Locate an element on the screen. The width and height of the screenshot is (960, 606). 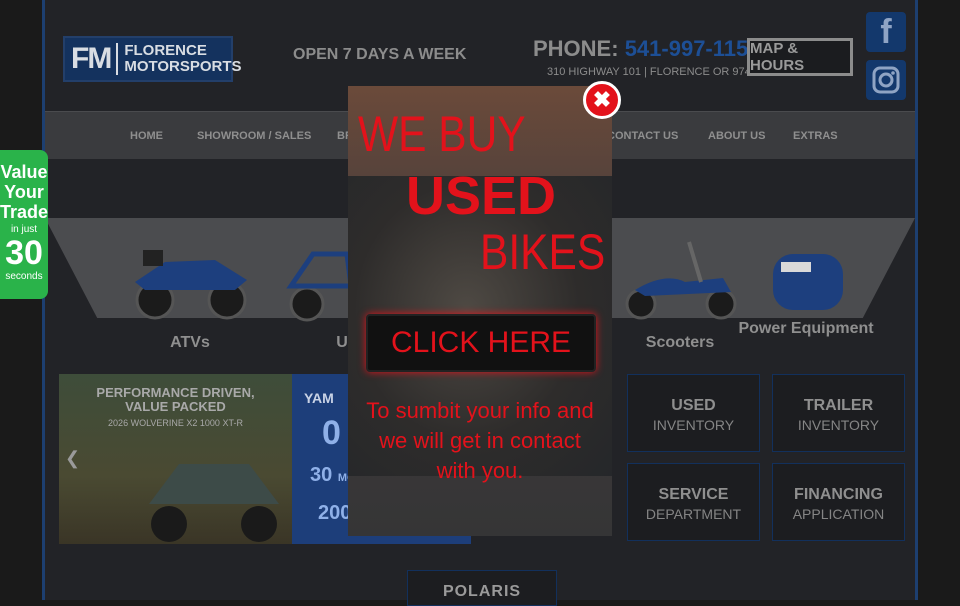
close-icon: ✖ is located at coordinates (602, 100).